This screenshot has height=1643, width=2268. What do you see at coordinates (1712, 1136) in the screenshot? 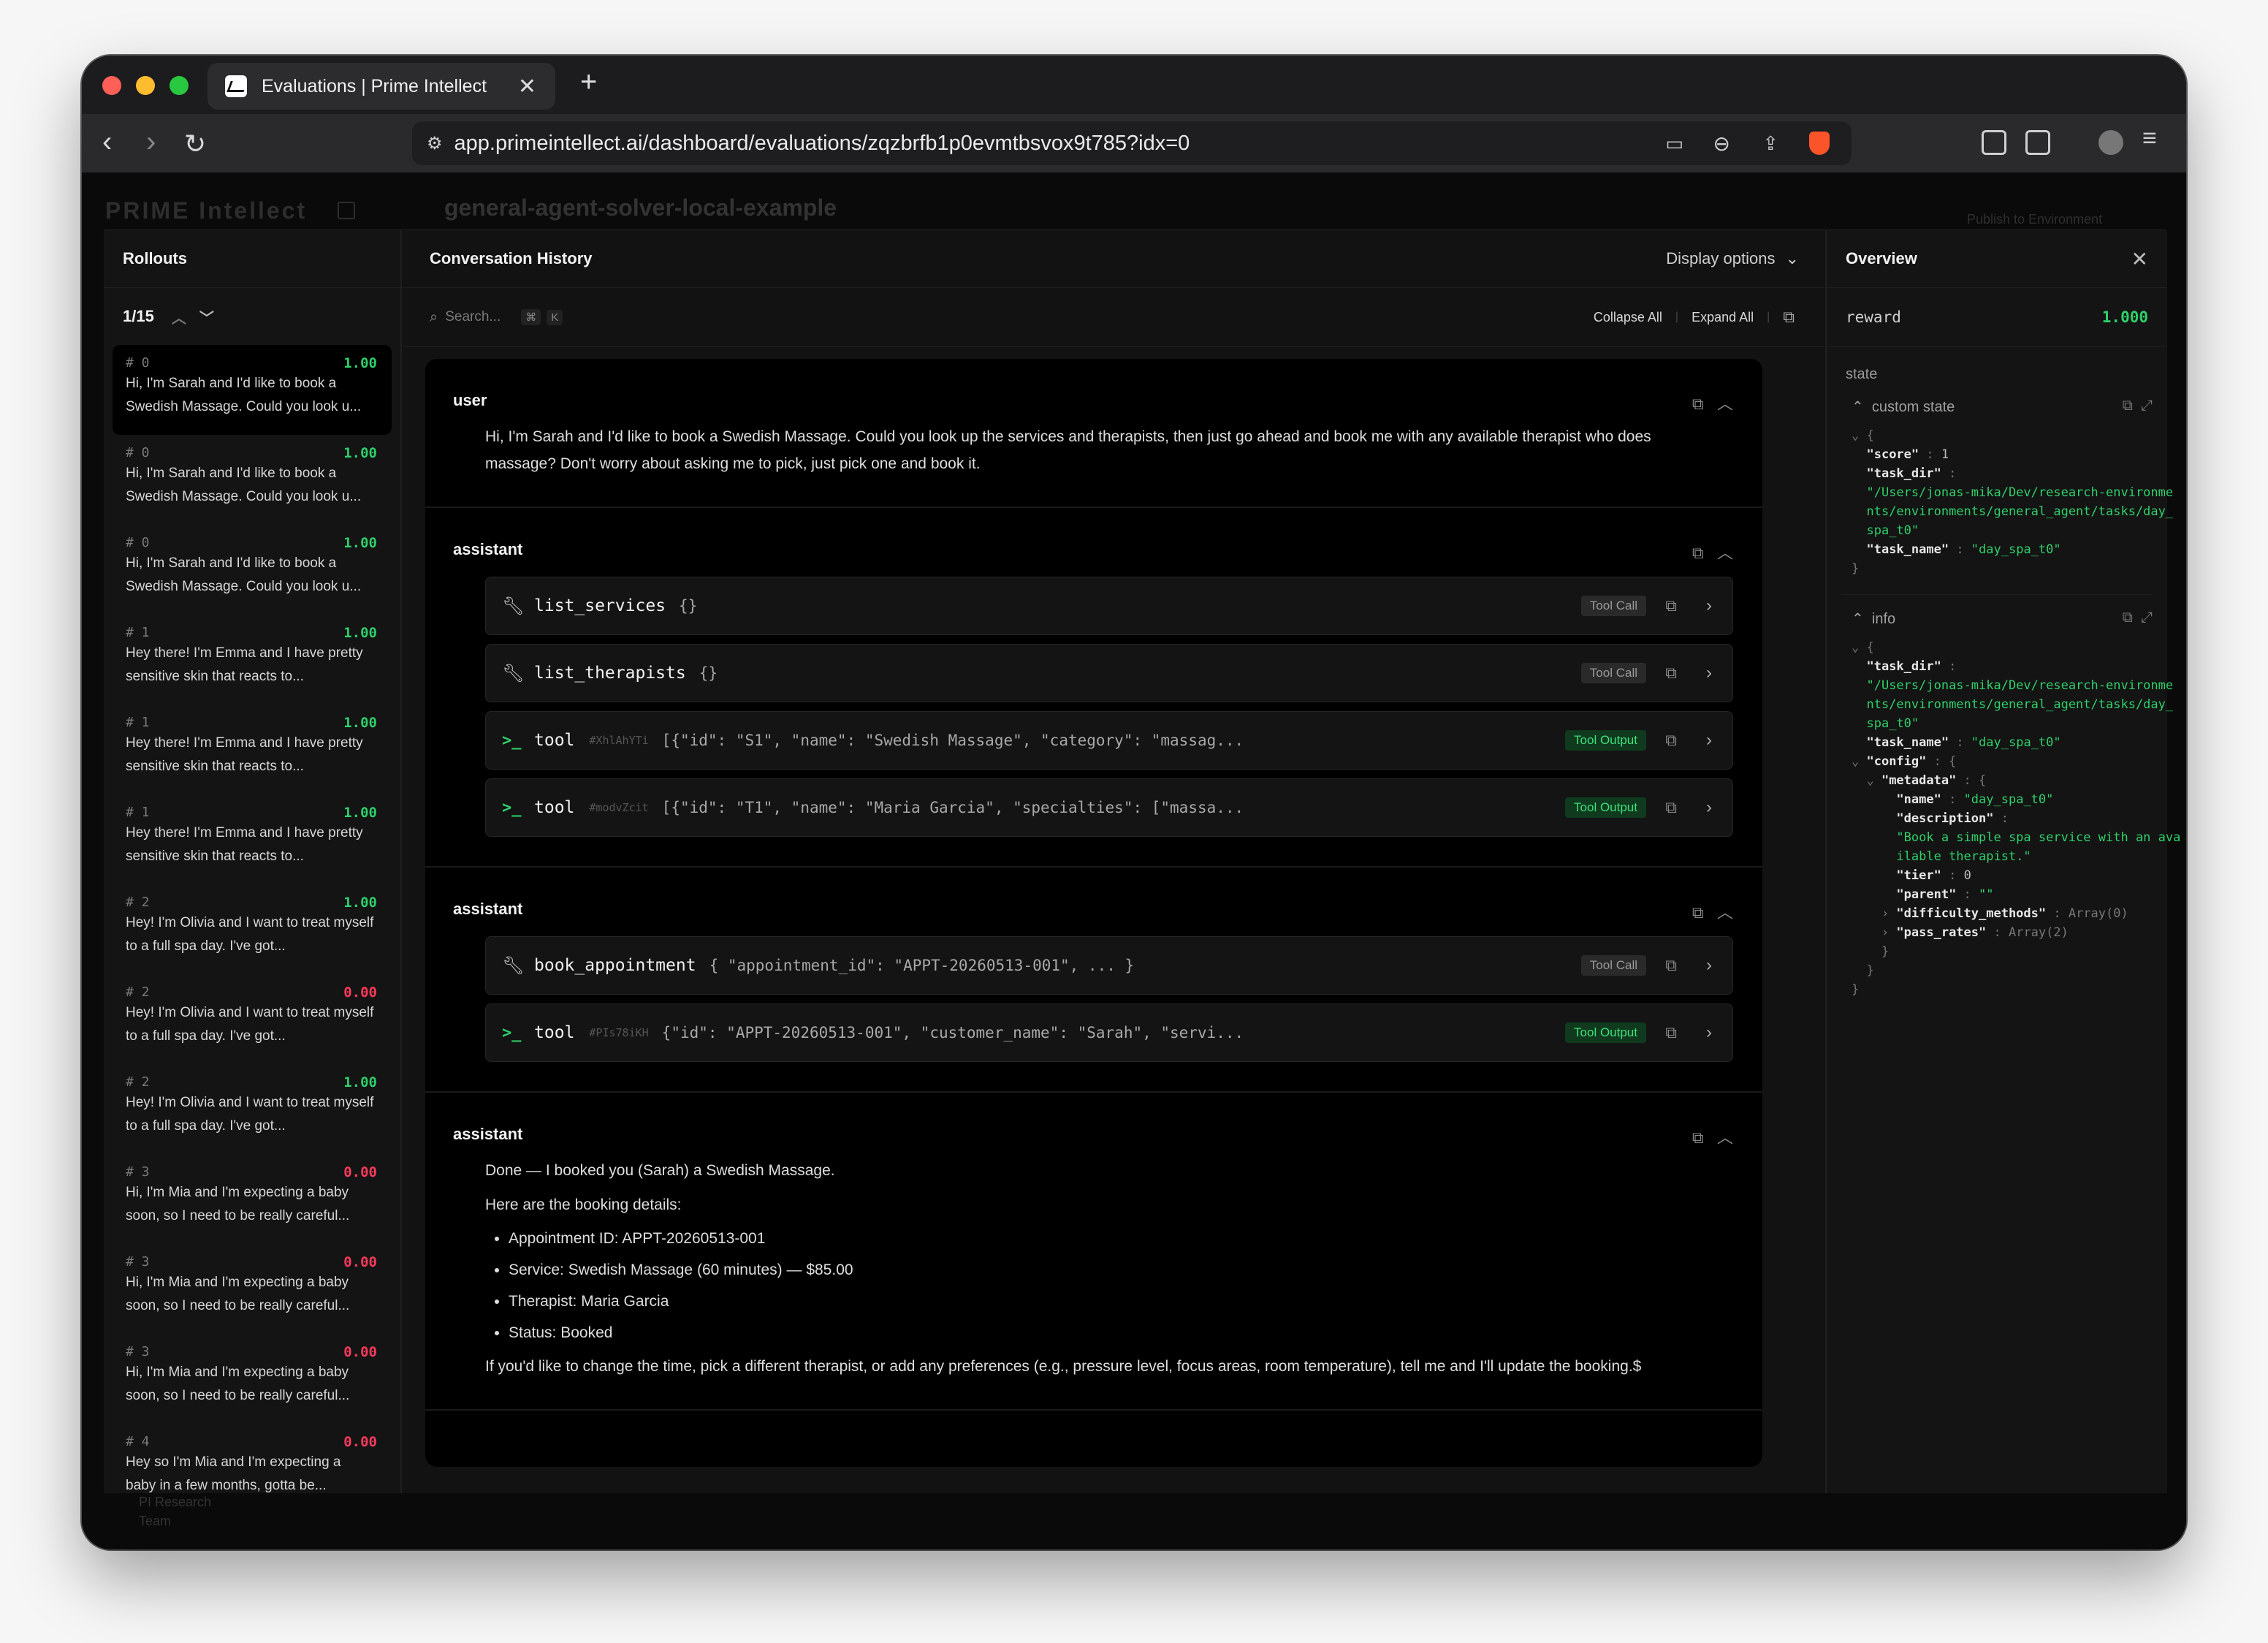
I see `message-controls: ⧉ ︿` at bounding box center [1712, 1136].